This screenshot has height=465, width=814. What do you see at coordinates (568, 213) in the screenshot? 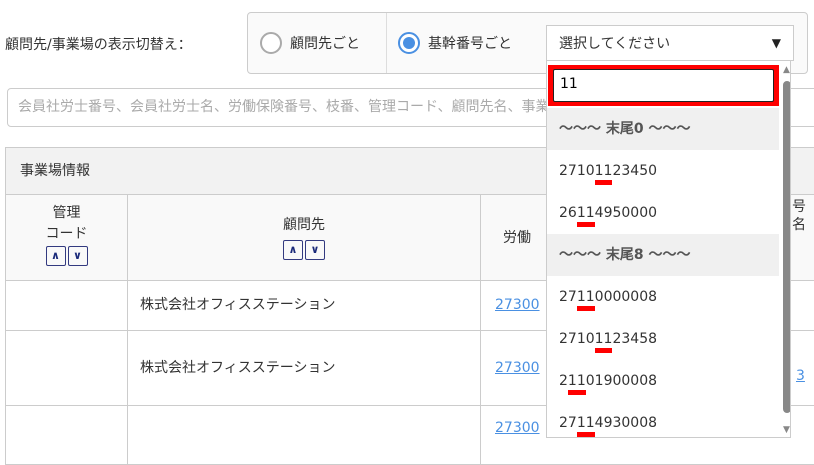
I see `option-text: 26` at bounding box center [568, 213].